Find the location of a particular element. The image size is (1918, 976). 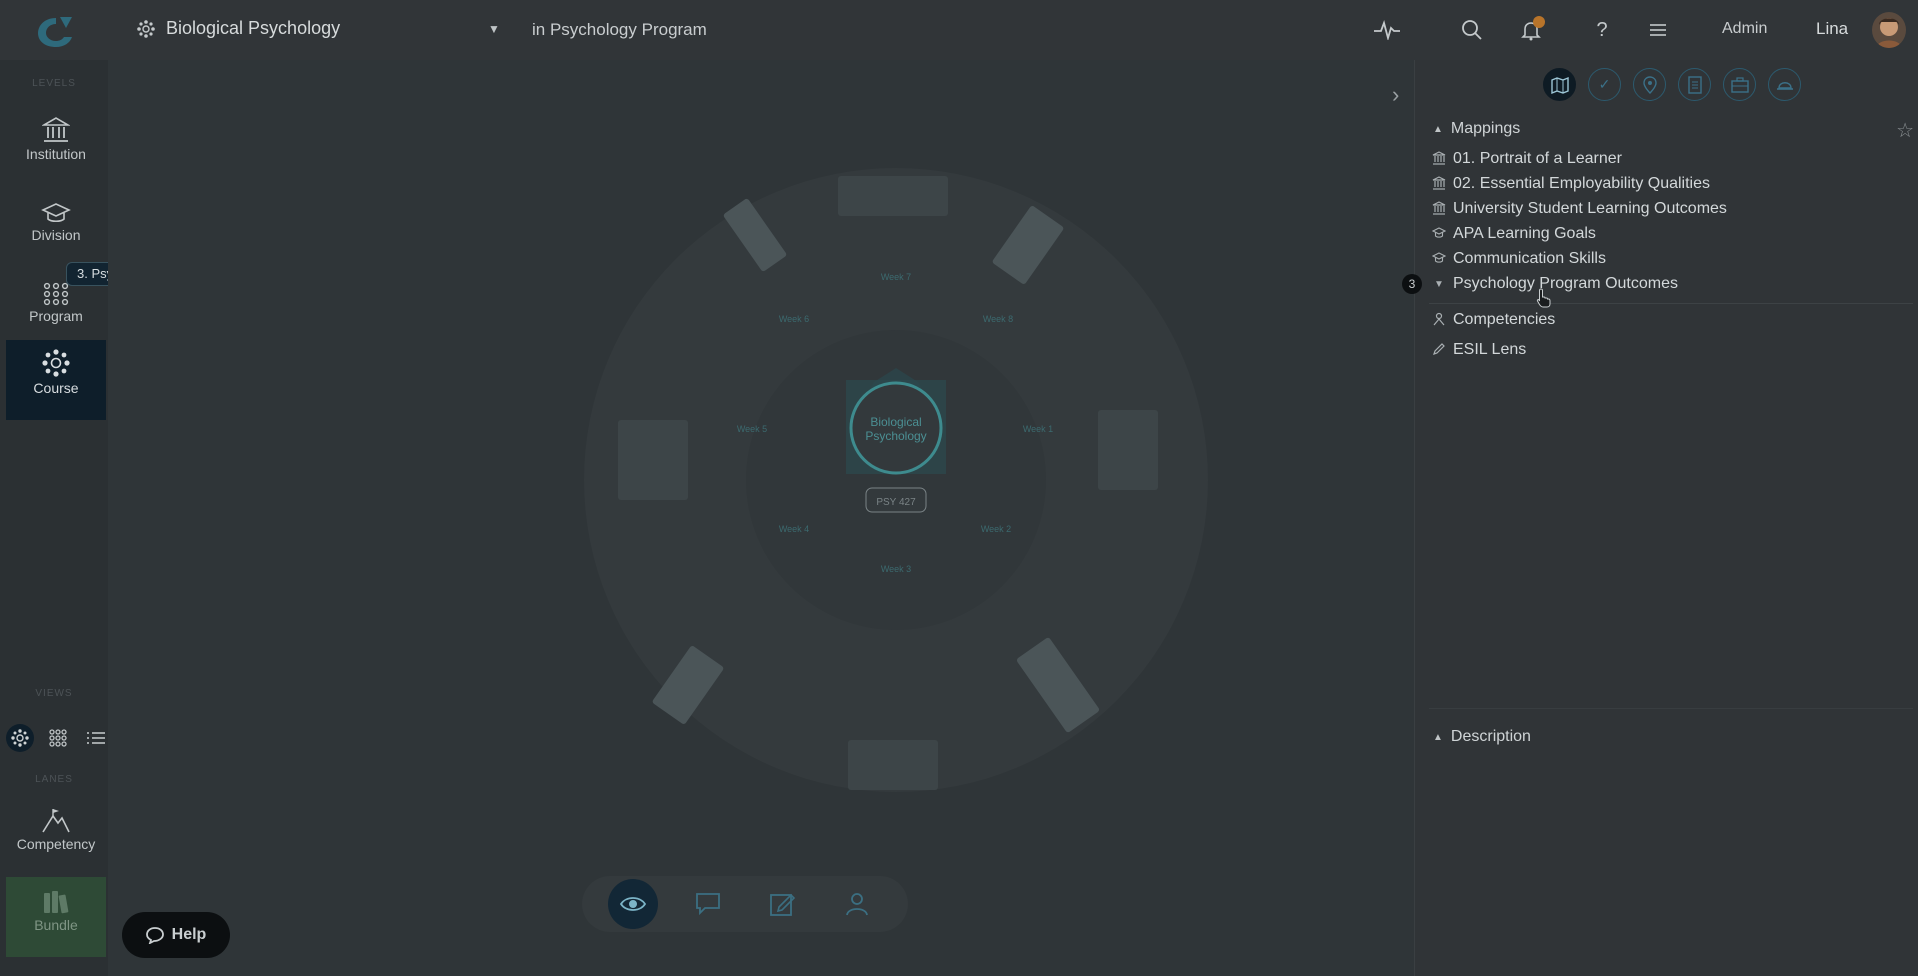

eye-icon is located at coordinates (633, 904).